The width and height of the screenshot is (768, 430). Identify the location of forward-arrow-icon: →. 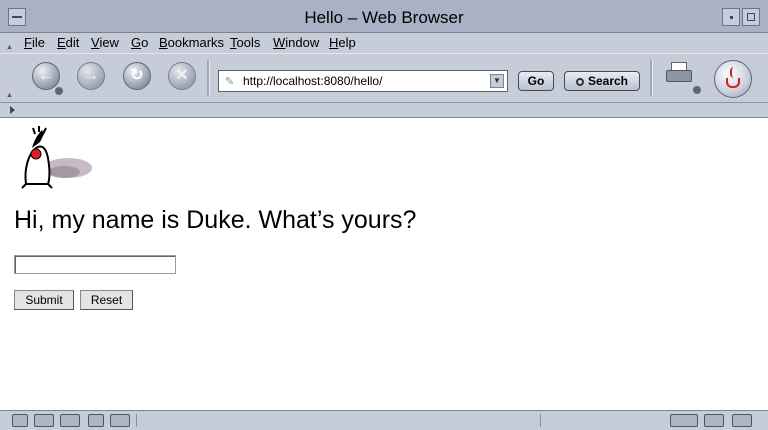
(91, 75).